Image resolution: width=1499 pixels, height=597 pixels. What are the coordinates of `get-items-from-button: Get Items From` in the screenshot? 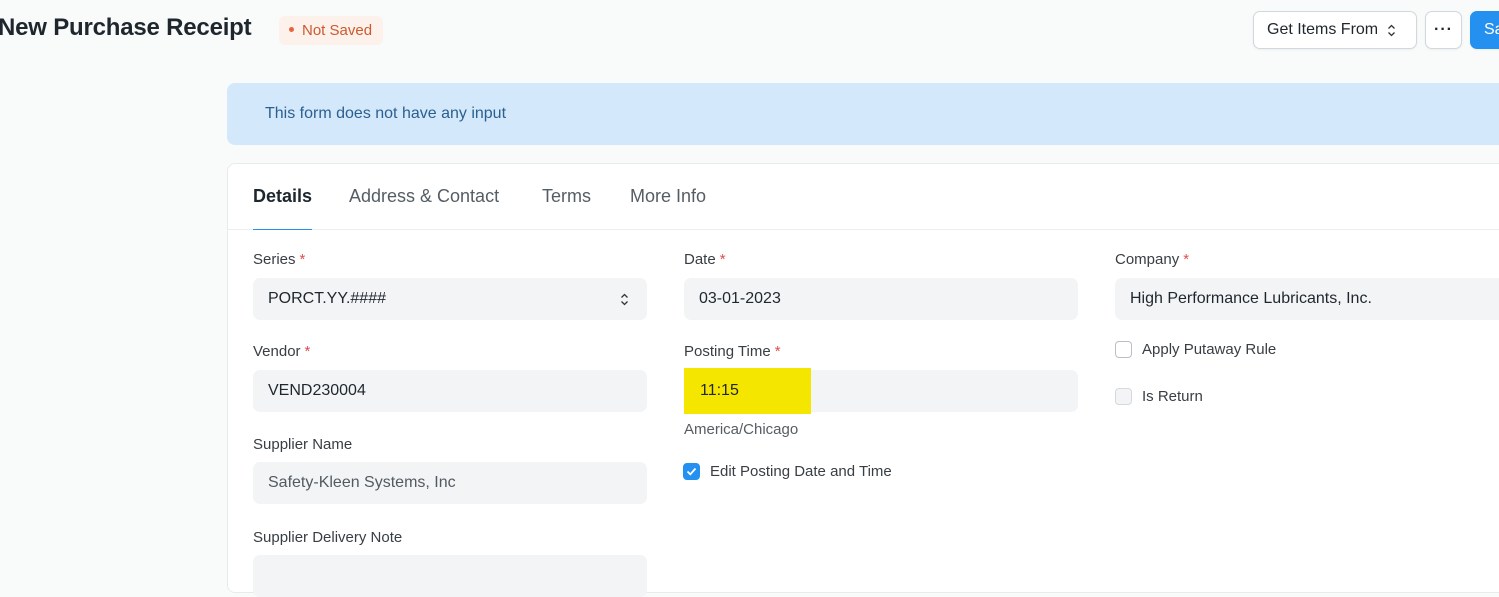 It's located at (1335, 30).